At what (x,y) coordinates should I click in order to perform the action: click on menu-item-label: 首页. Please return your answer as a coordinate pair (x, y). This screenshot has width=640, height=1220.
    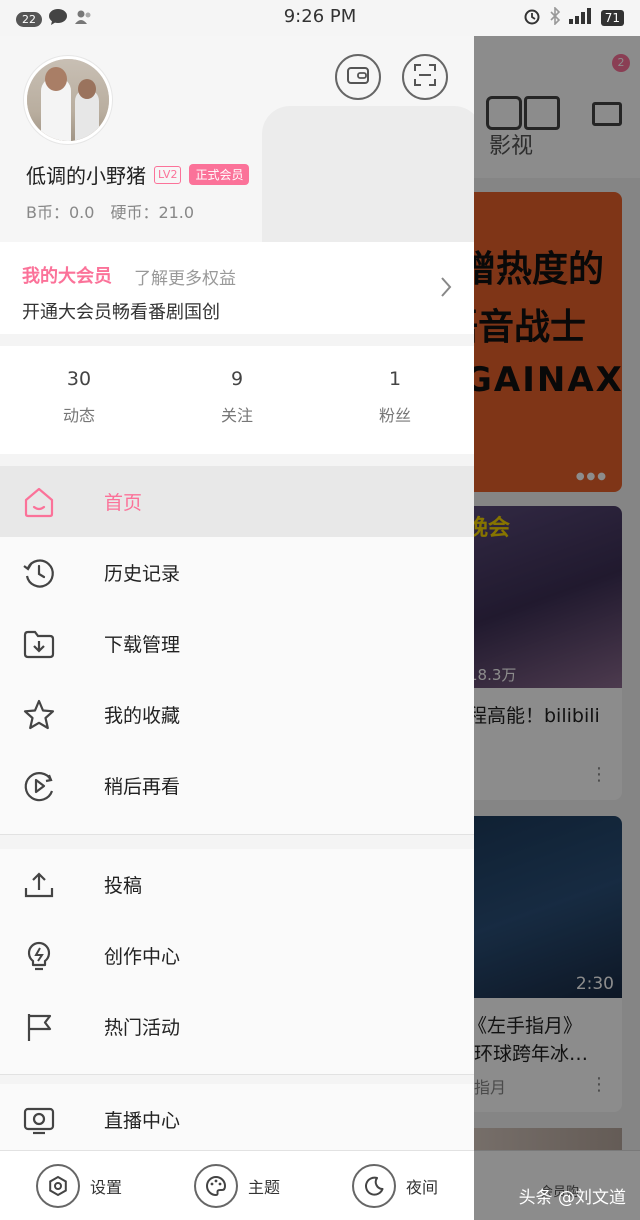
    Looking at the image, I should click on (123, 503).